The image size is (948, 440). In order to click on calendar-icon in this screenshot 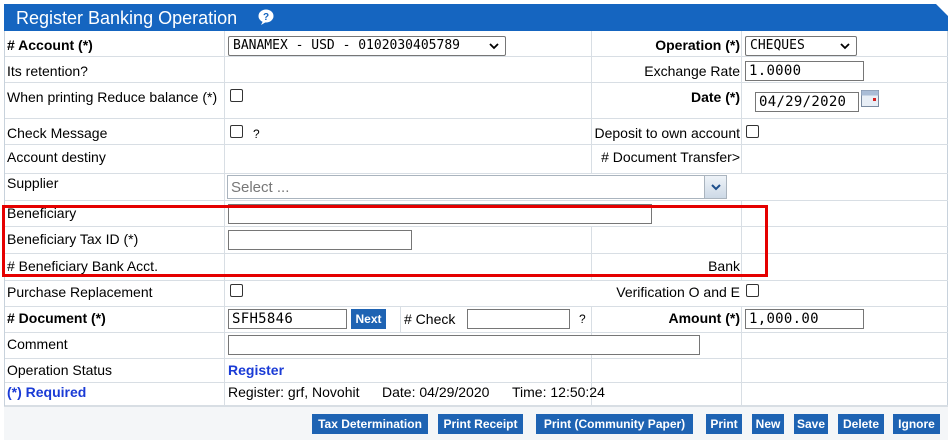, I will do `click(870, 98)`.